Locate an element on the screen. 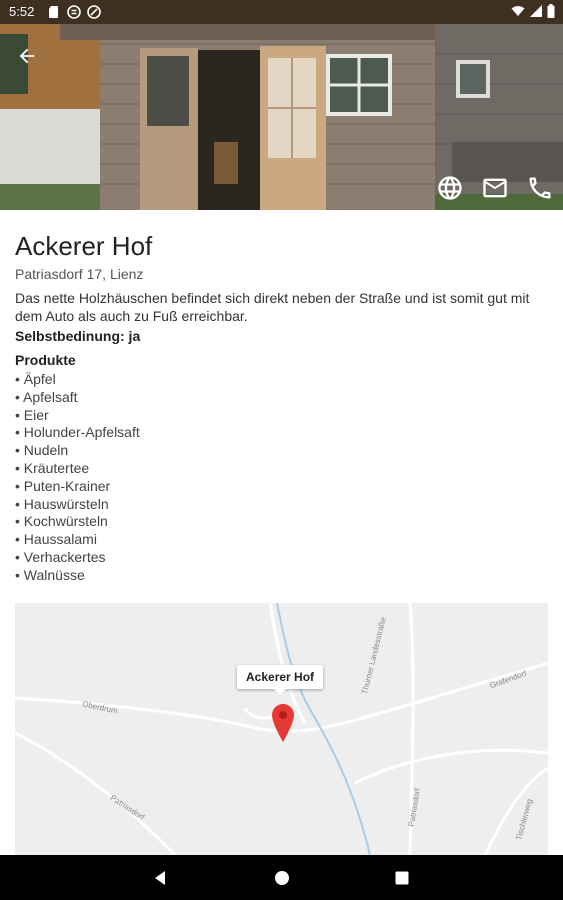 This screenshot has width=563, height=900. wifi-icon is located at coordinates (518, 11).